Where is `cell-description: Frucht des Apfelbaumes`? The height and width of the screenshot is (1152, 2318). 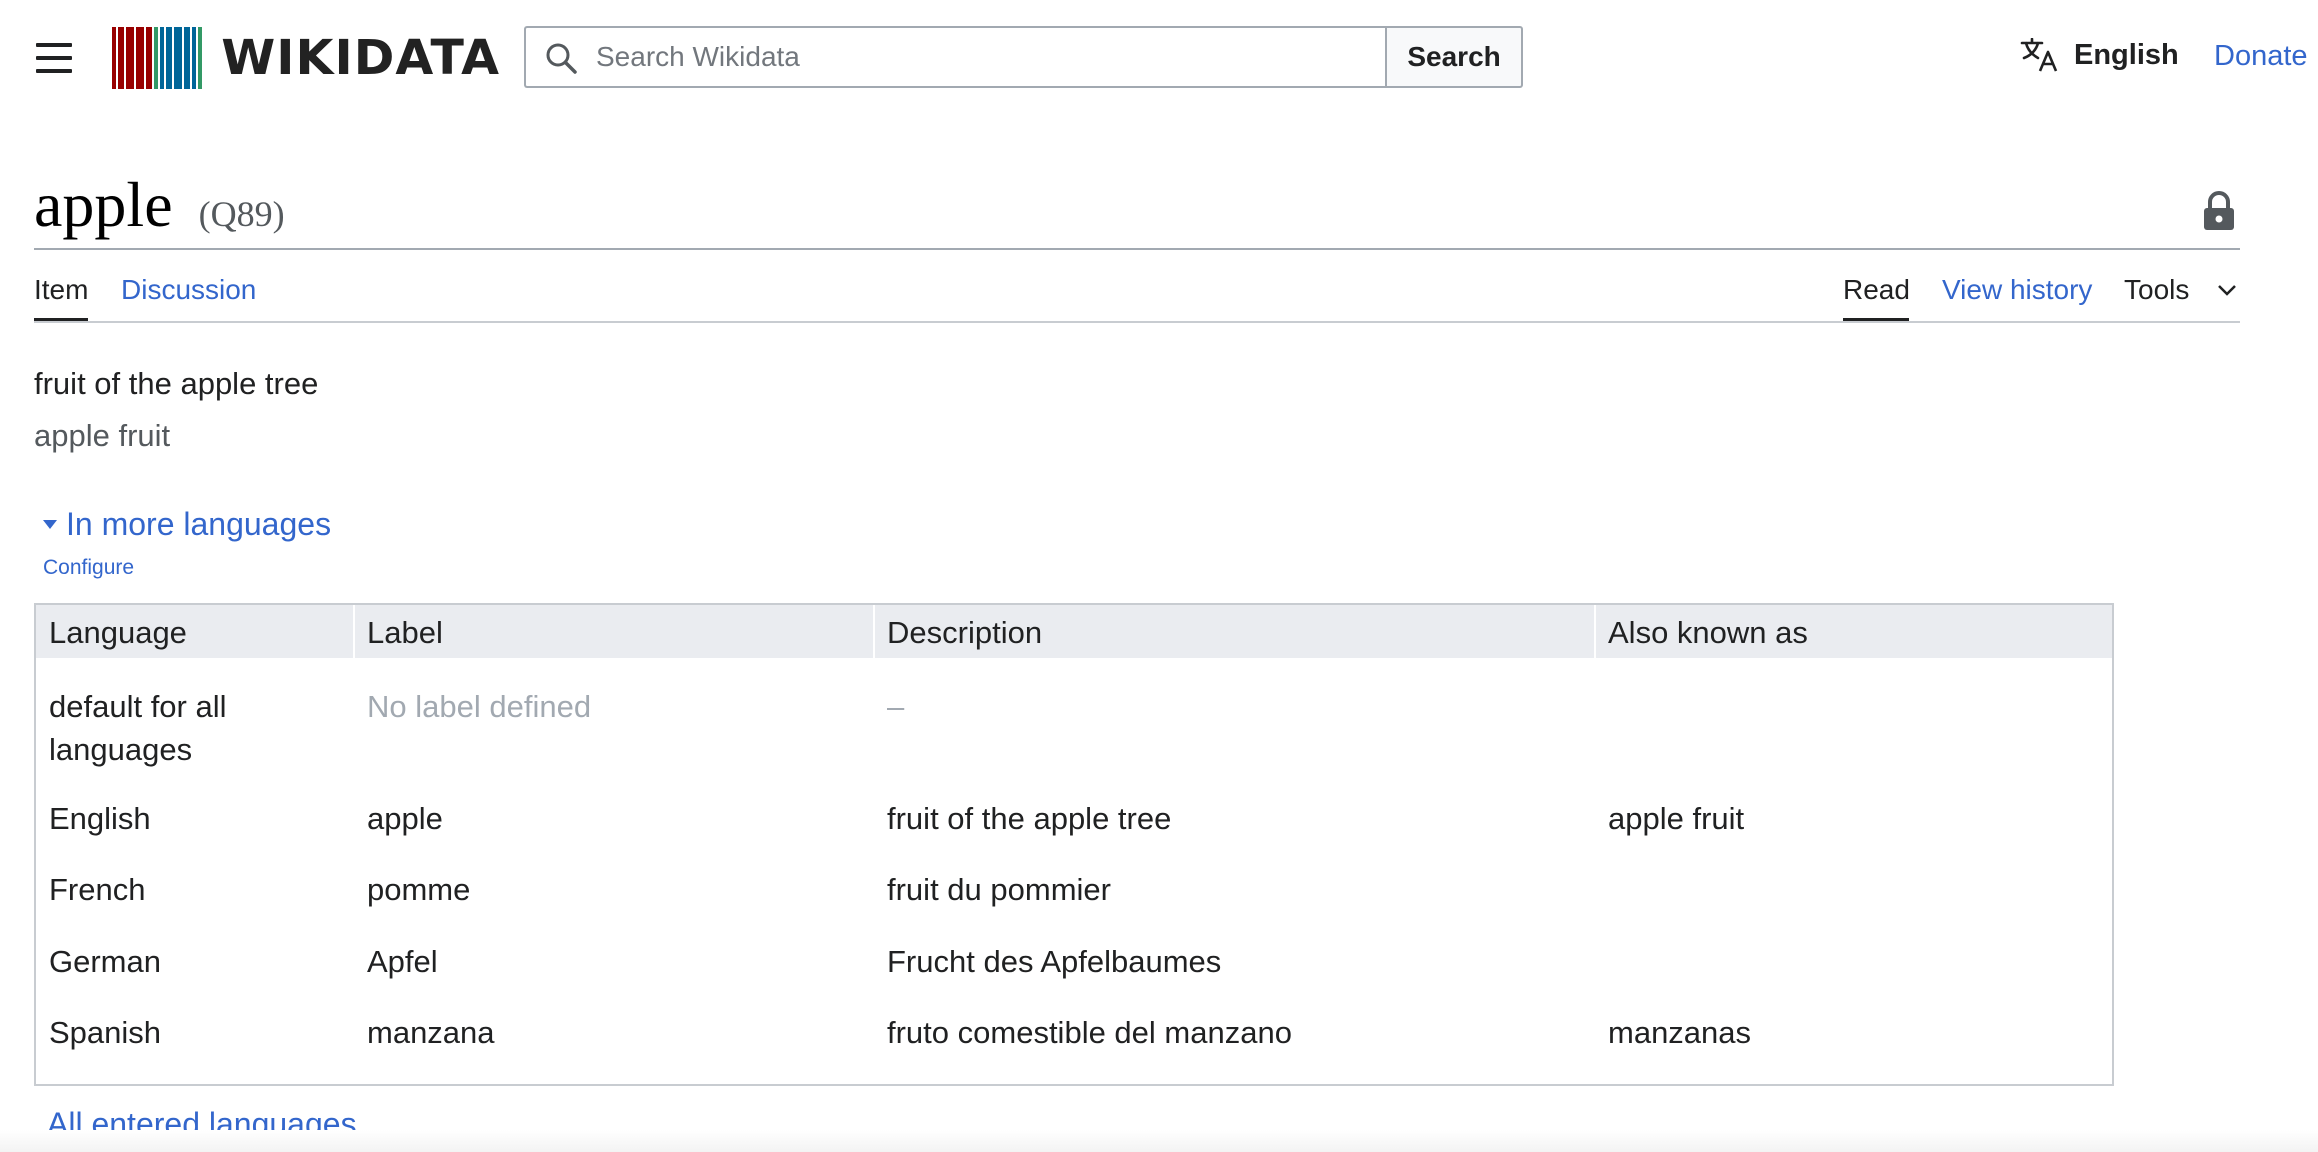
cell-description: Frucht des Apfelbaumes is located at coordinates (1054, 961).